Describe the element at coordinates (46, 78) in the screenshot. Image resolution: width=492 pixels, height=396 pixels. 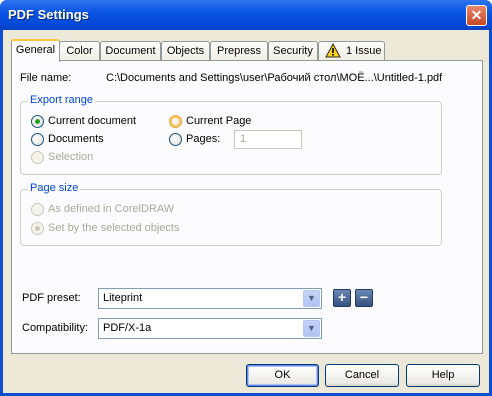
I see `file-name-label: File name:` at that location.